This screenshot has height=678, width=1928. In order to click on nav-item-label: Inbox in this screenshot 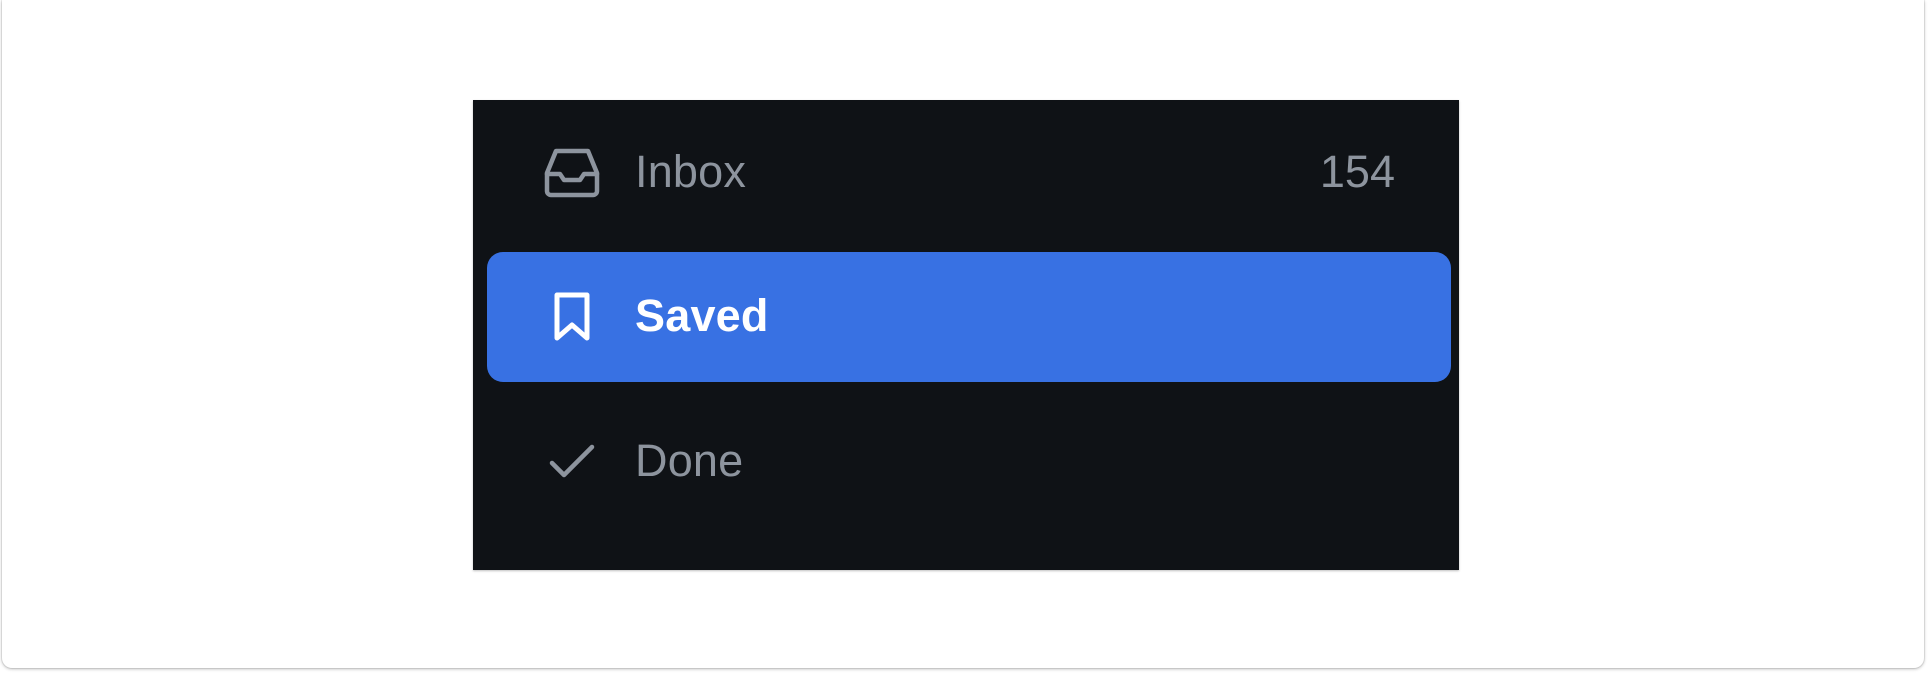, I will do `click(691, 171)`.